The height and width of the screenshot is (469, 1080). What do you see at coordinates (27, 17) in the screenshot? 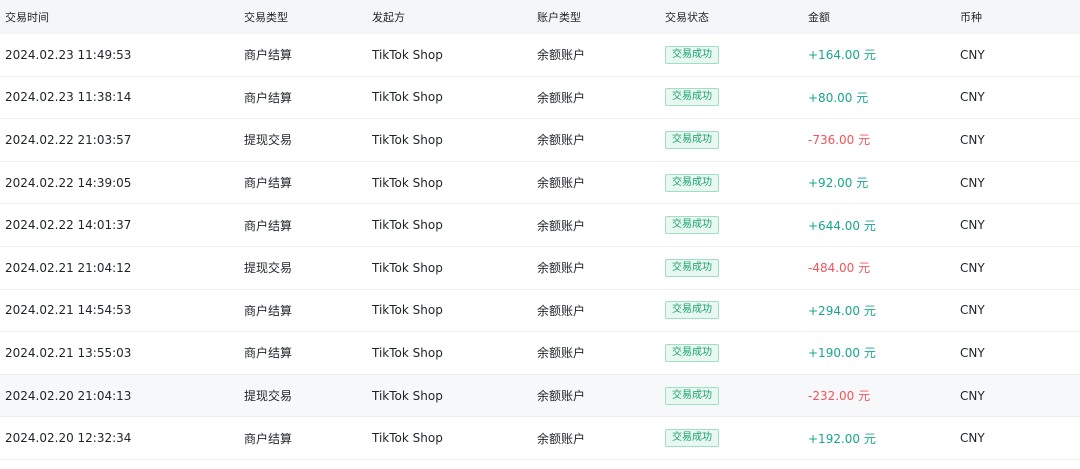
I see `header-time: 交易时间` at bounding box center [27, 17].